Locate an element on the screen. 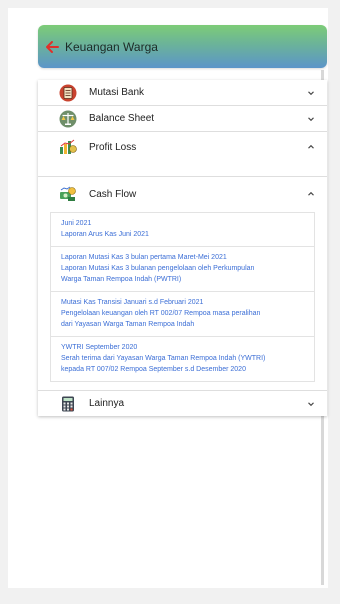 This screenshot has height=604, width=340. menu-item-label: Cash Flow is located at coordinates (113, 194).